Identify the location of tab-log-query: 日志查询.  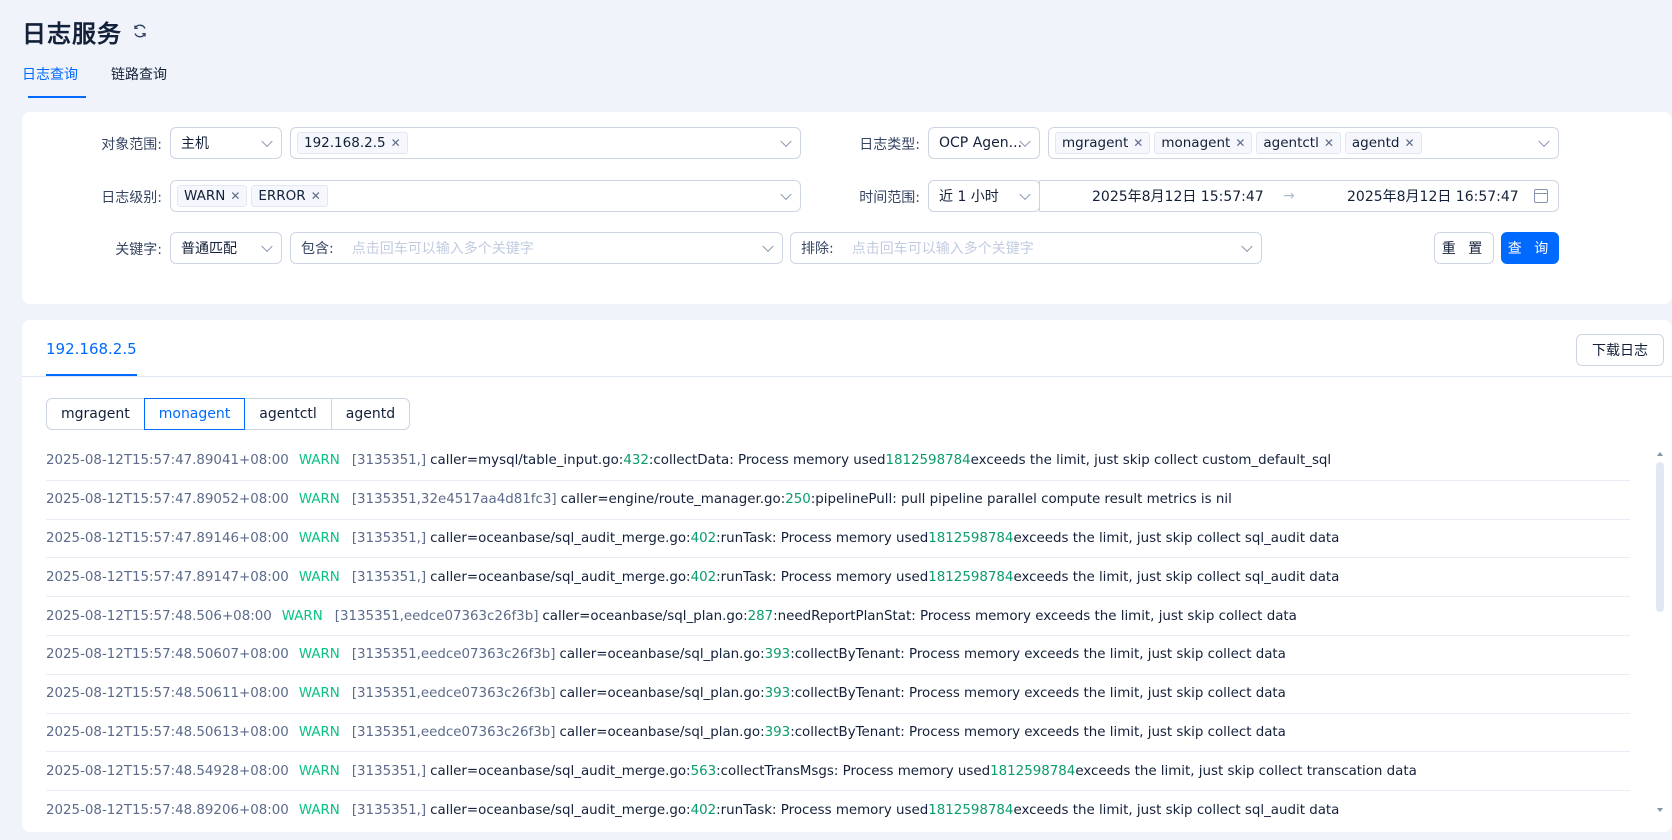
(54, 78).